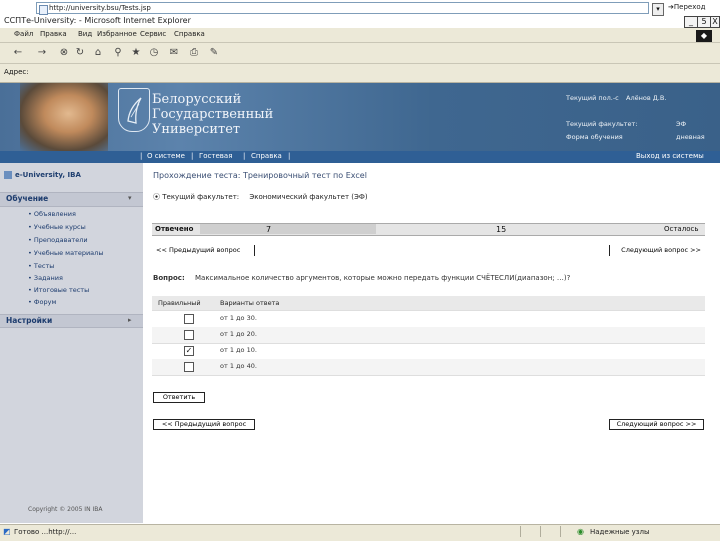  I want to click on sidebar-item-teachers: • Преподаватели, so click(58, 240).